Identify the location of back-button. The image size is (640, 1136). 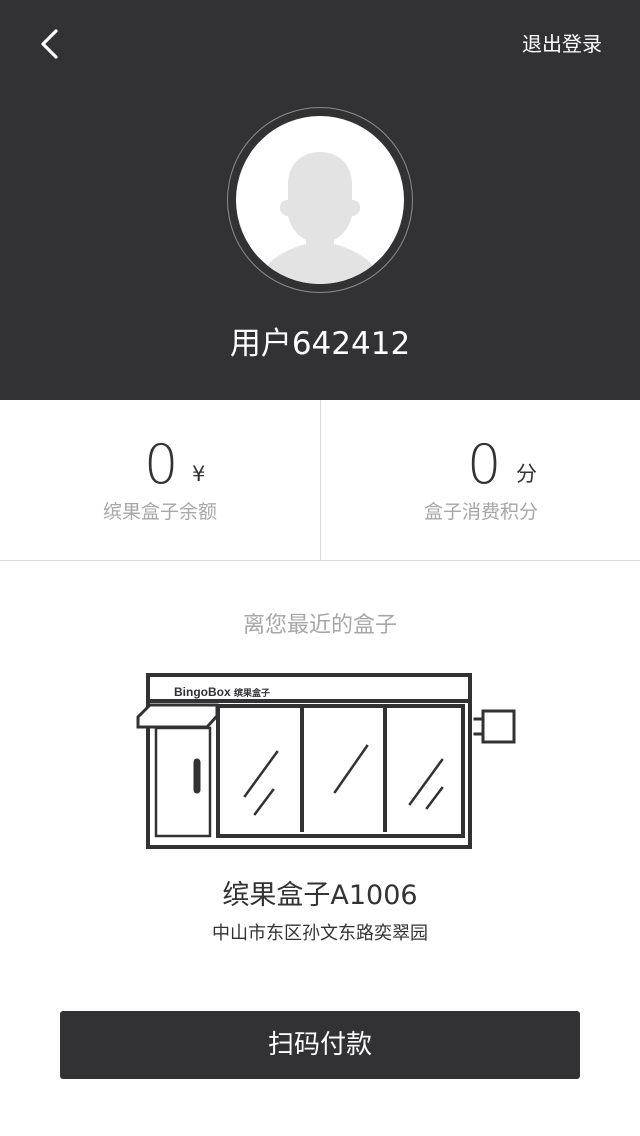
(52, 44).